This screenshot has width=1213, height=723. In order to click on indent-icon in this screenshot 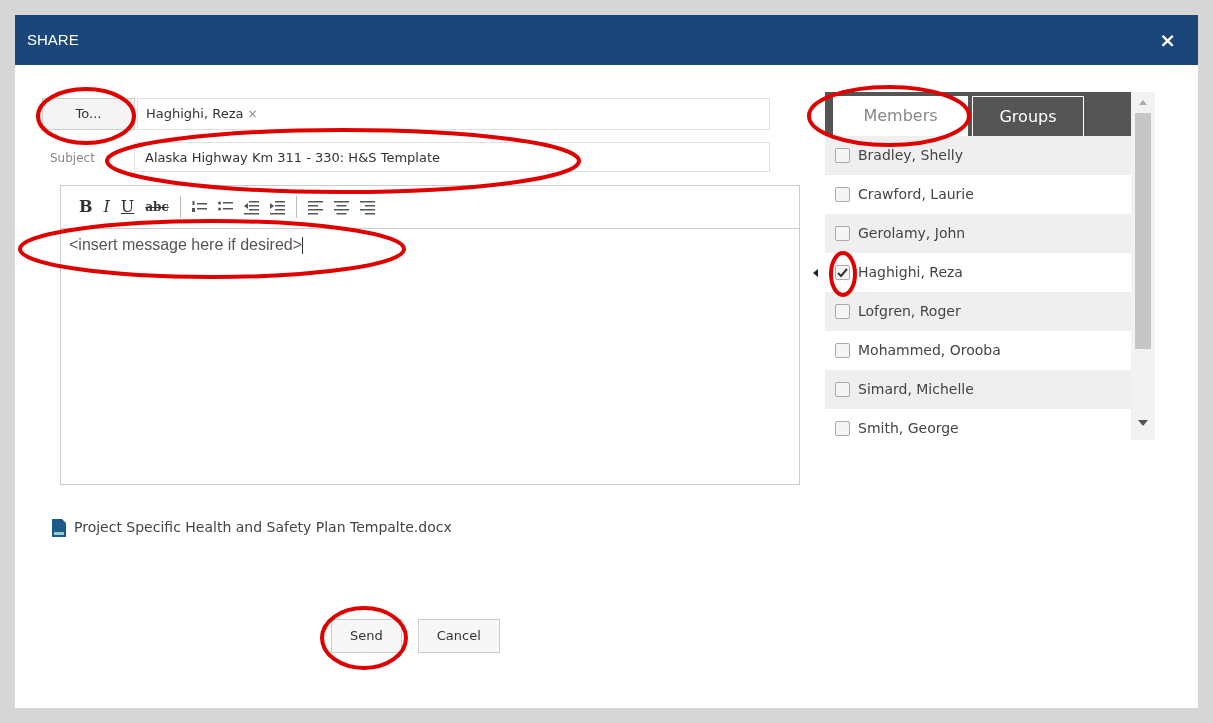, I will do `click(277, 207)`.